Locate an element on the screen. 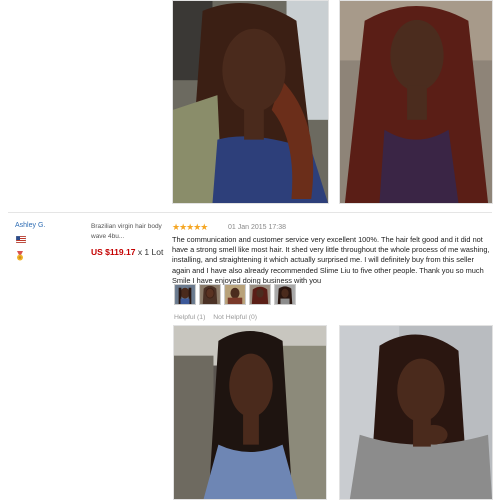 Image resolution: width=500 pixels, height=500 pixels. helpfulness-votes: Helpful (1) Not Helpful (0) is located at coordinates (218, 317).